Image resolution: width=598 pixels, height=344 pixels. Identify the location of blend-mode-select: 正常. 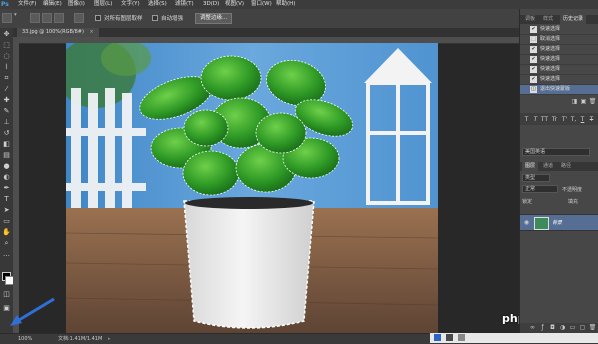
(540, 189).